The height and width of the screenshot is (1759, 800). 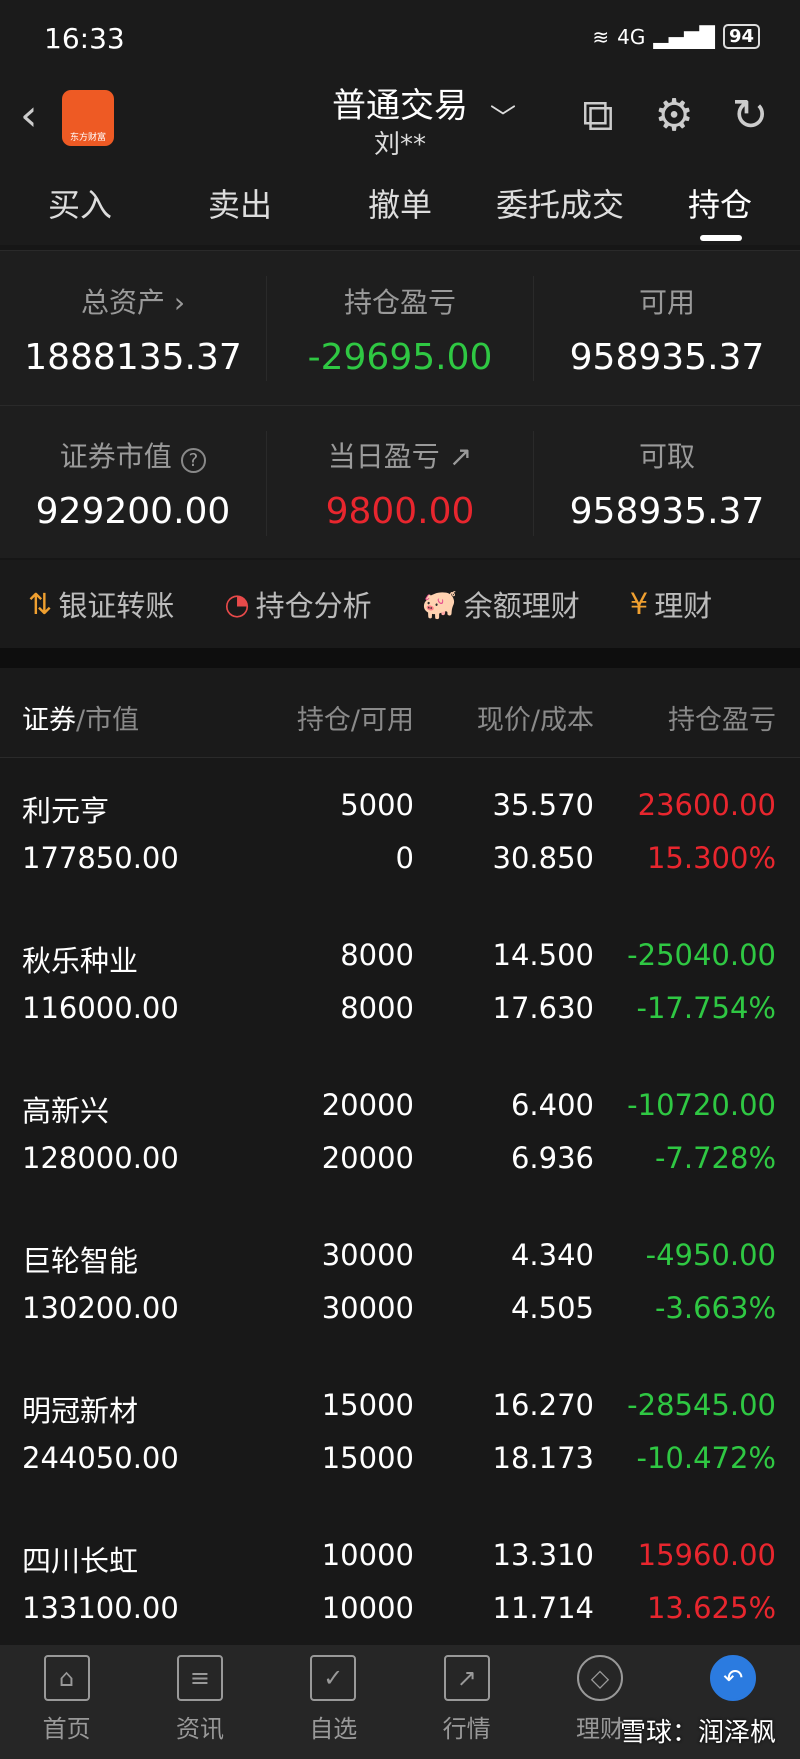 I want to click on stock-pnl-percent: -10.472%, so click(x=706, y=1458).